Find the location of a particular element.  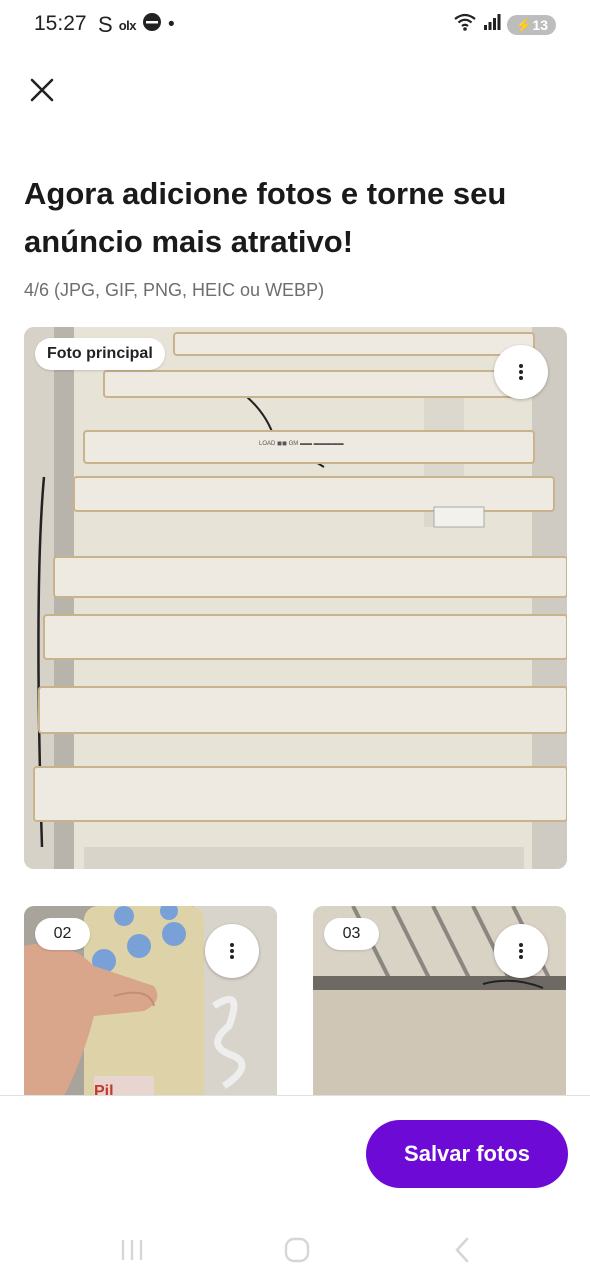

photo-thumb-02-menu-button is located at coordinates (232, 951).